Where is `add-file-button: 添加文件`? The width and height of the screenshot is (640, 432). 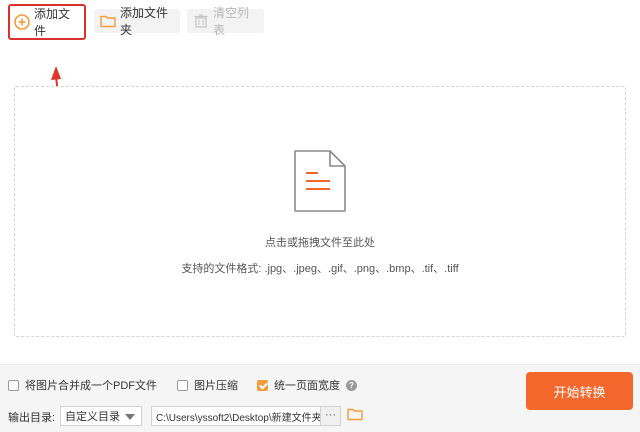
add-file-button: 添加文件 is located at coordinates (47, 22).